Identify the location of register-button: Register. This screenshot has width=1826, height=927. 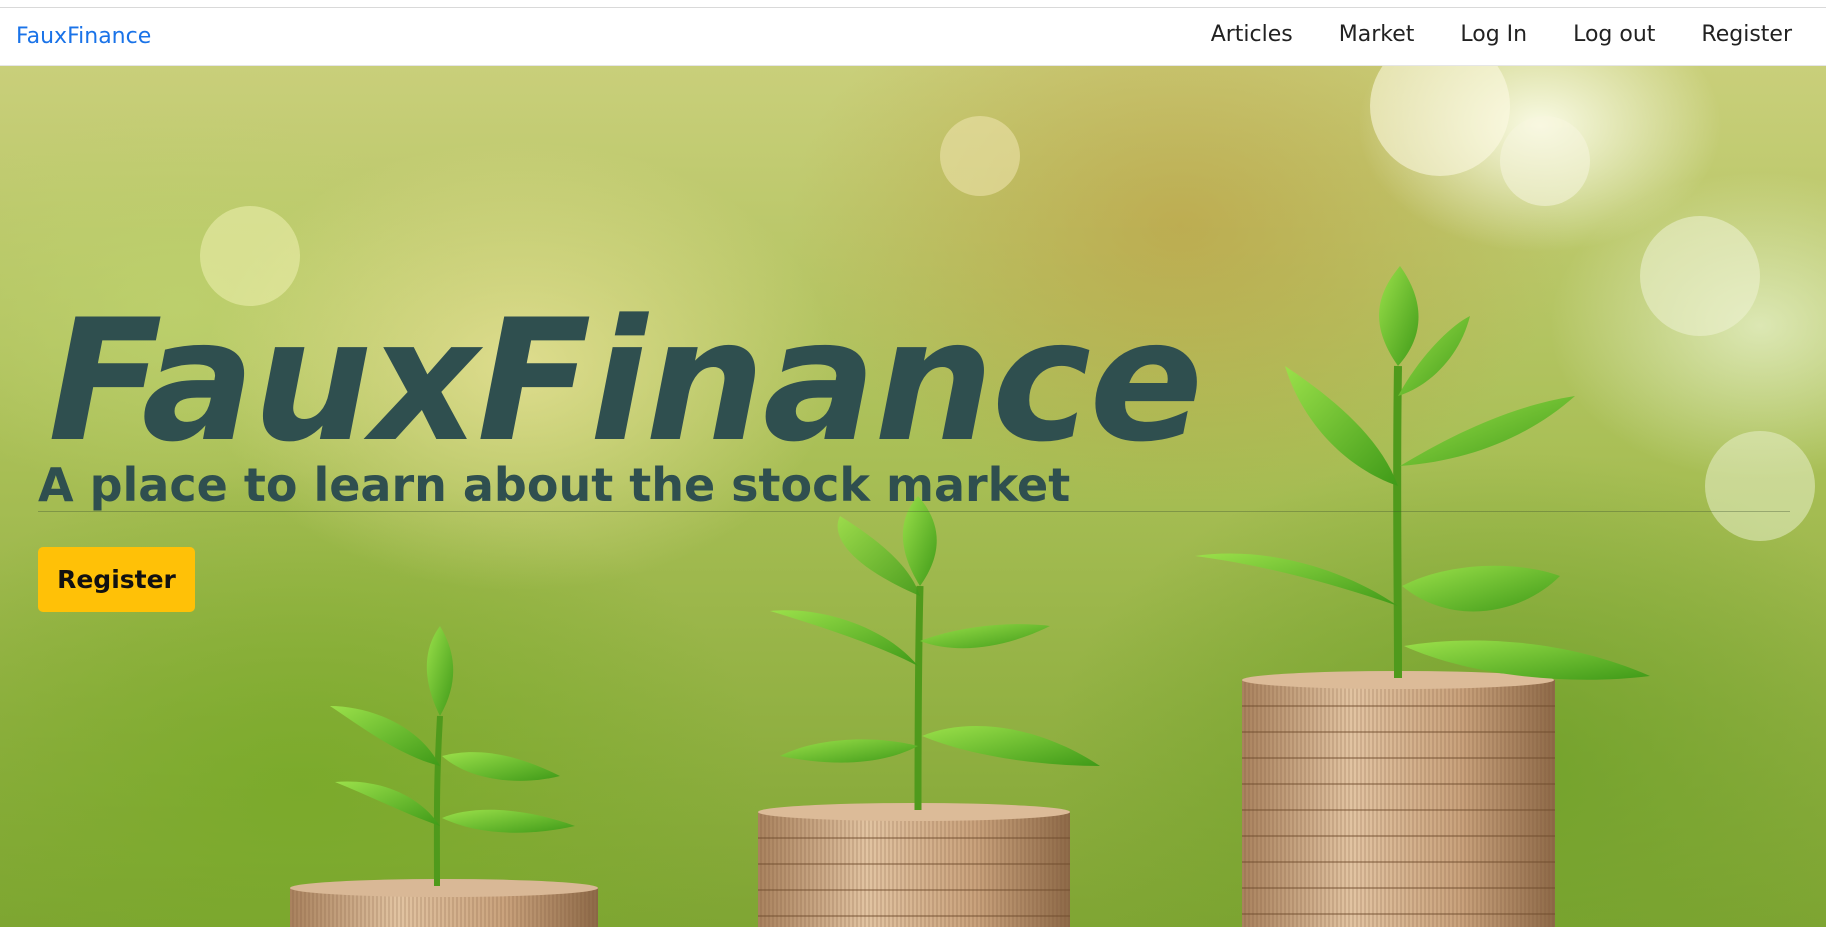
(116, 579).